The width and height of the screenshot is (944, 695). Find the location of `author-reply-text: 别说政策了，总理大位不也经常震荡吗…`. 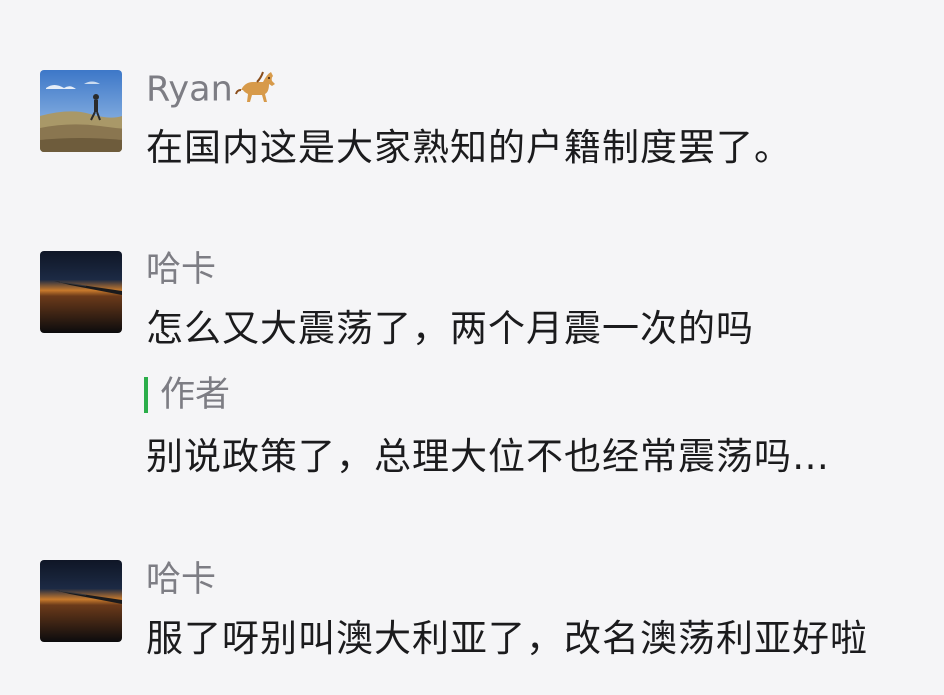

author-reply-text: 别说政策了，总理大位不也经常震荡吗… is located at coordinates (488, 456).